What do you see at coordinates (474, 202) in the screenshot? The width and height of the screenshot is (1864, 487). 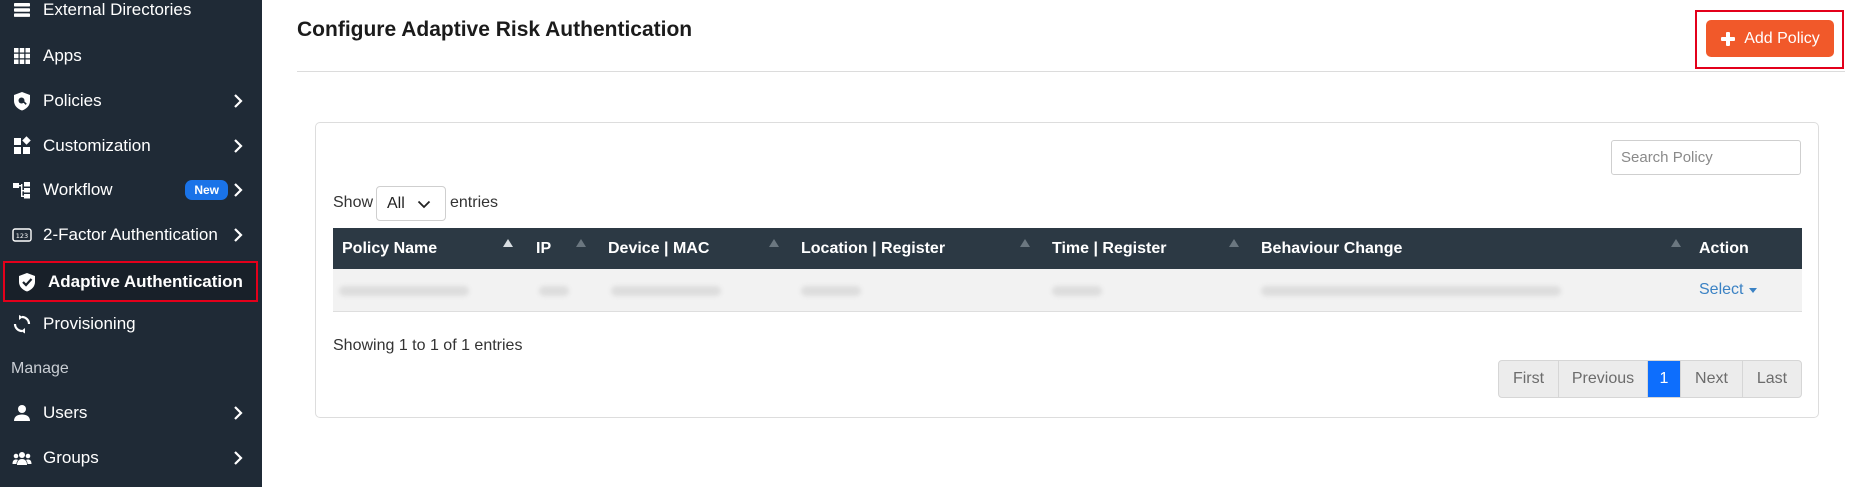 I see `entries-label: entries` at bounding box center [474, 202].